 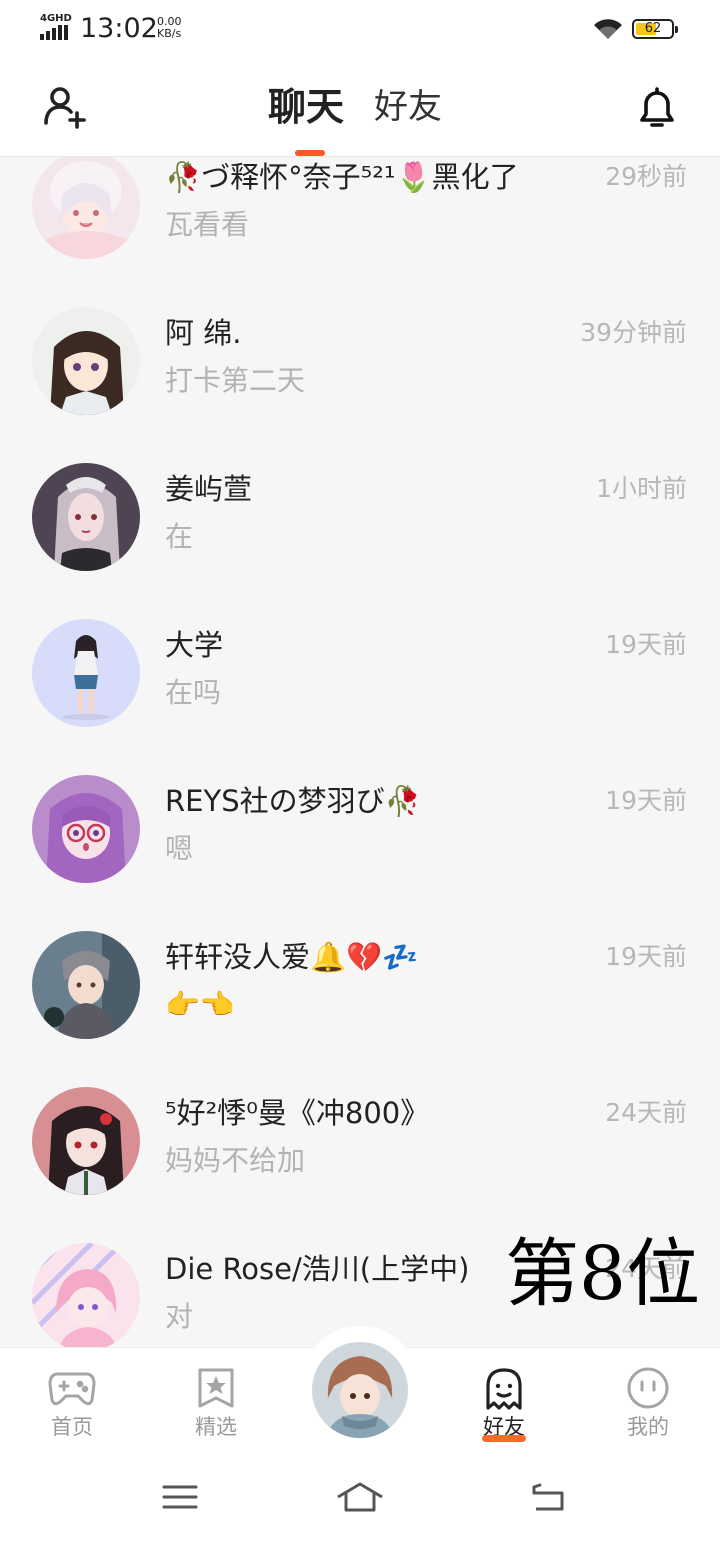 What do you see at coordinates (633, 332) in the screenshot?
I see `chat-time: 39分钟前` at bounding box center [633, 332].